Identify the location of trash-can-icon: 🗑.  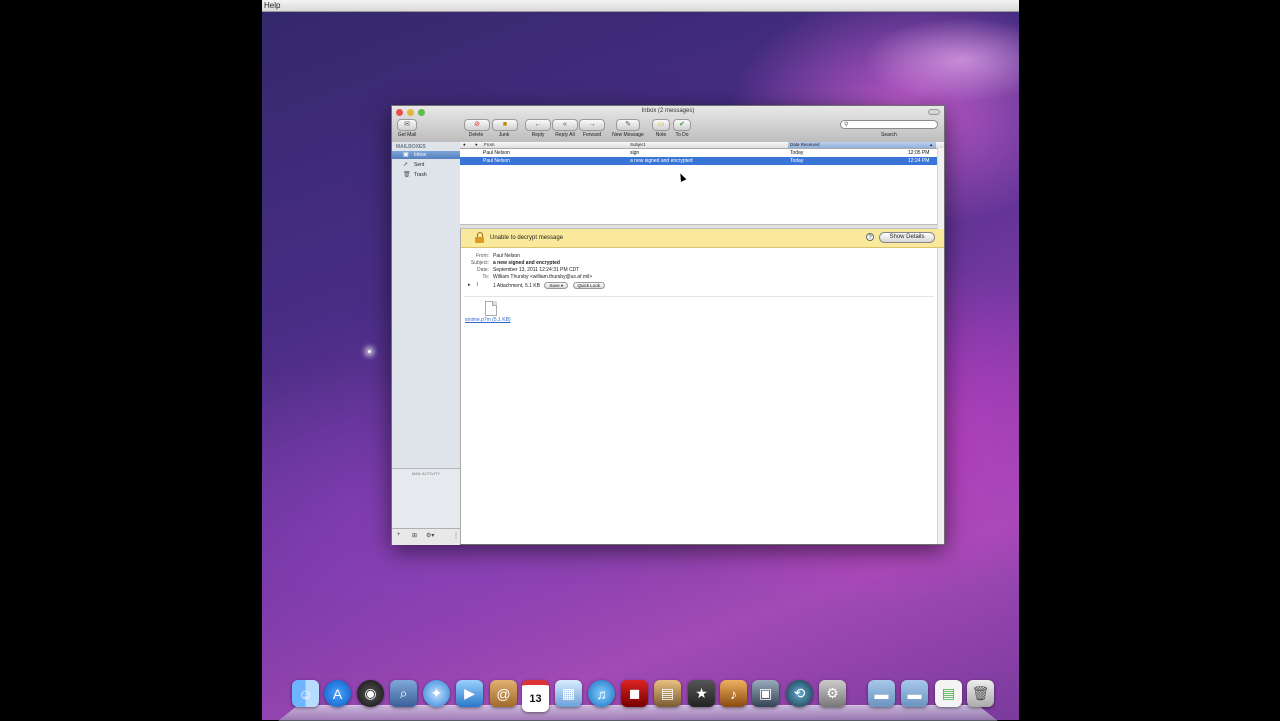
(980, 693).